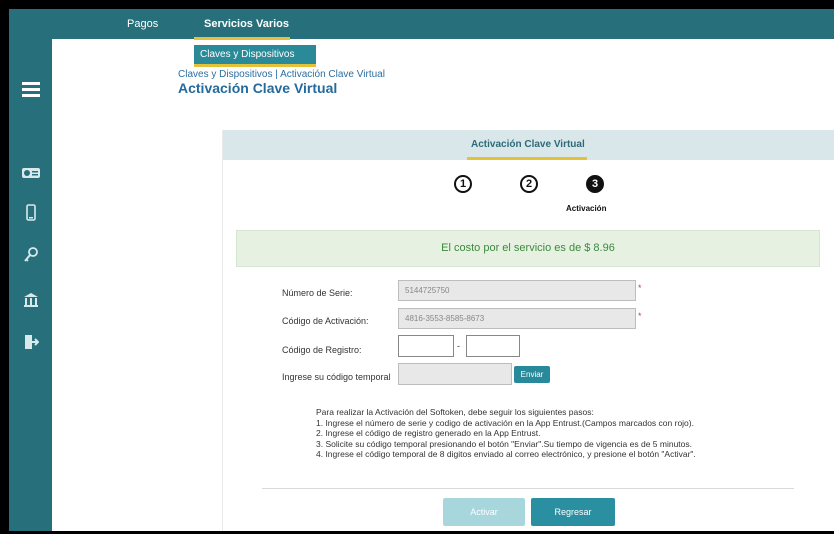 The height and width of the screenshot is (534, 834). What do you see at coordinates (325, 321) in the screenshot?
I see `activacion-label: Código de Activación:` at bounding box center [325, 321].